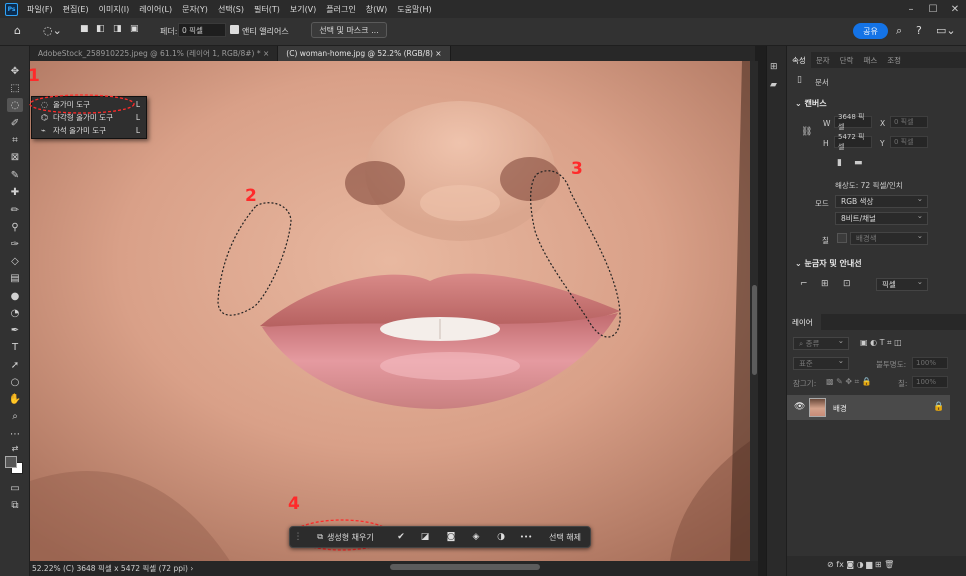 The height and width of the screenshot is (576, 966). What do you see at coordinates (804, 284) in the screenshot?
I see `ruler-icon: ⌐` at bounding box center [804, 284].